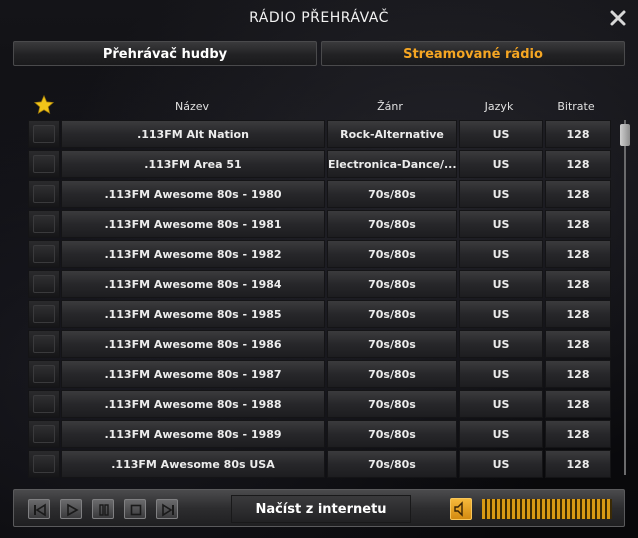 The width and height of the screenshot is (638, 538). I want to click on header-genre: Žánr, so click(390, 106).